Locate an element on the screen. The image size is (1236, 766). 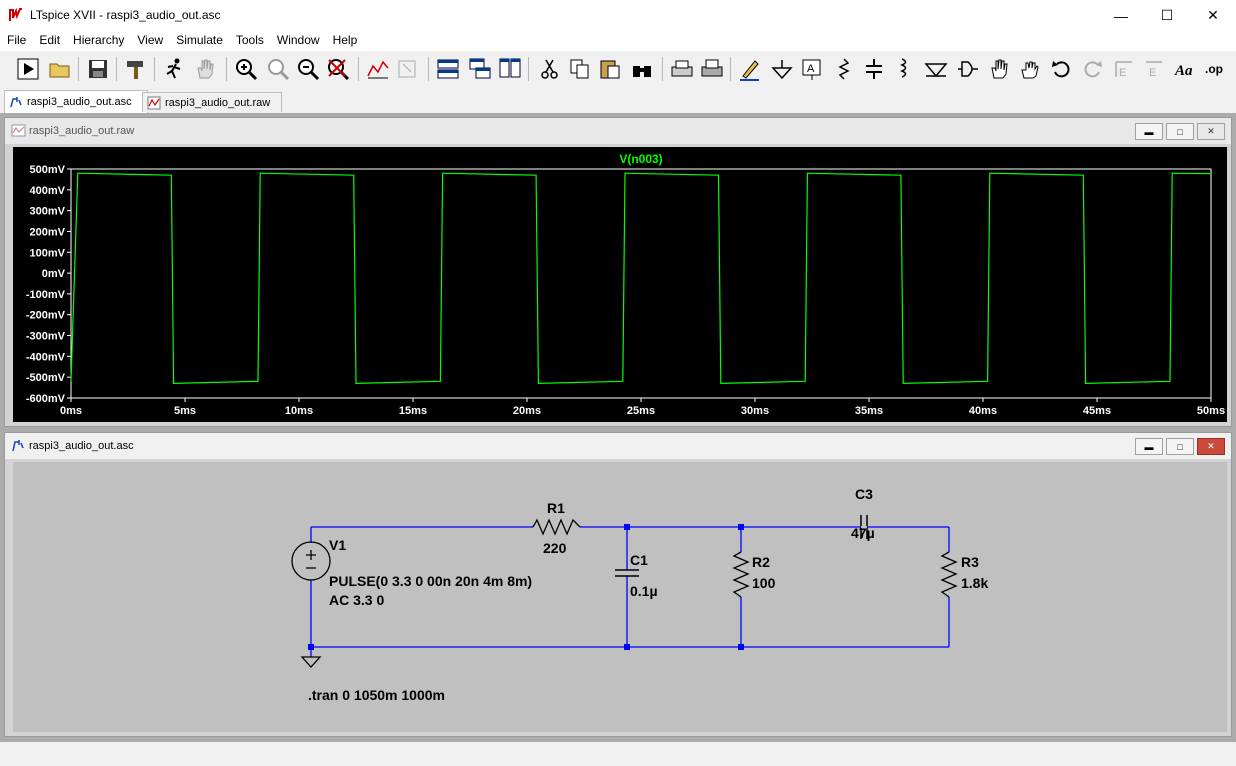
v1-ac-value: AC 3.3 0 is located at coordinates (356, 600).